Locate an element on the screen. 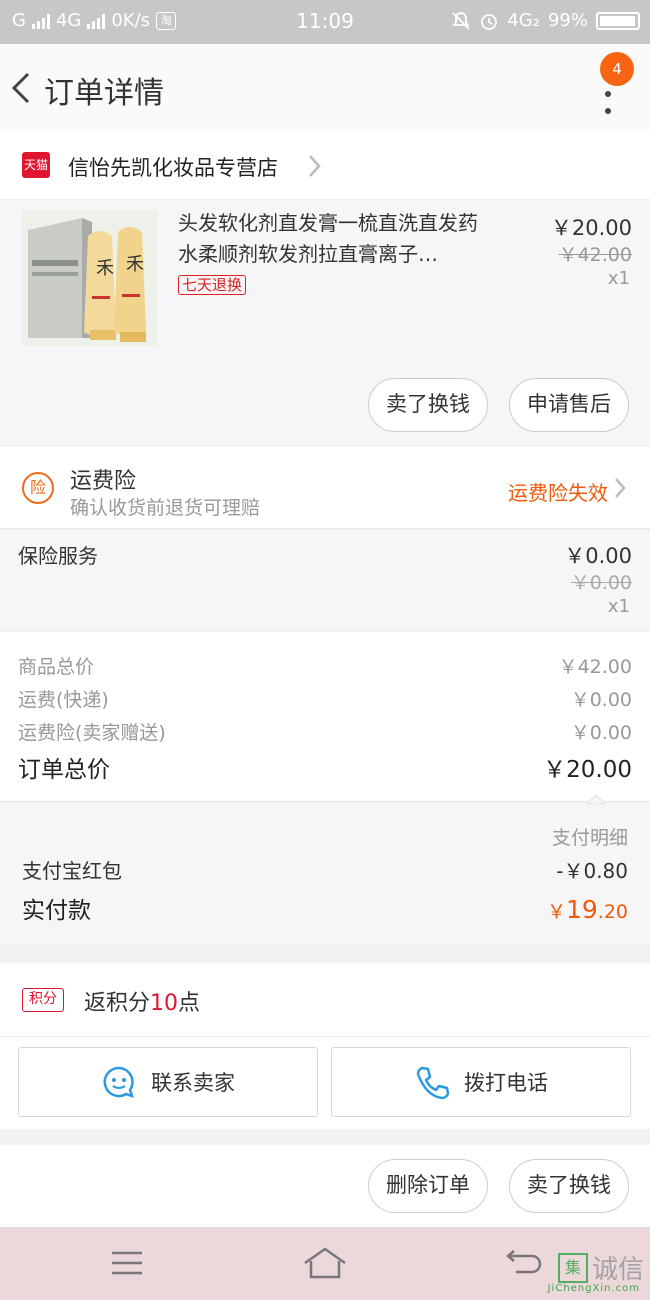 The width and height of the screenshot is (650, 1300). return-policy-tag: 七天退换 is located at coordinates (212, 285).